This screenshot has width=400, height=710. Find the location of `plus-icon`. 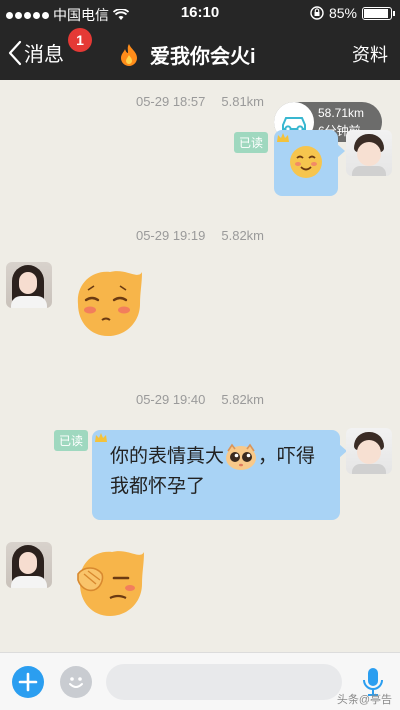

plus-icon is located at coordinates (28, 682).